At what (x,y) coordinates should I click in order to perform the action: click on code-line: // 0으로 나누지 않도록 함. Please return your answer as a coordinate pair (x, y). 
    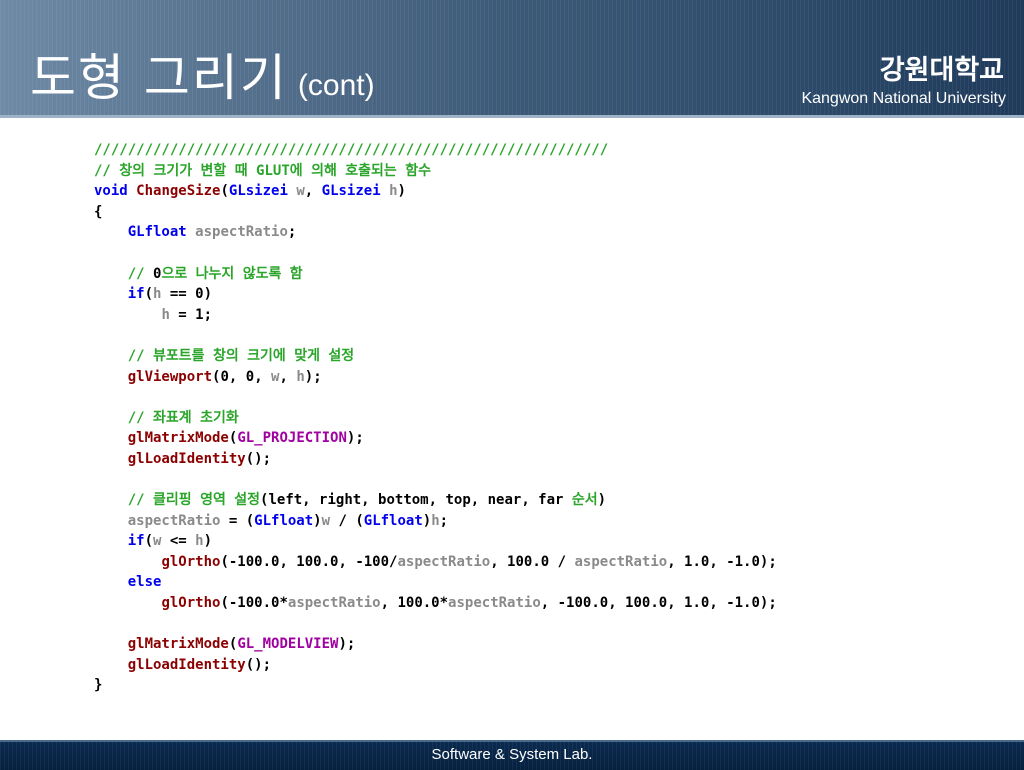
    Looking at the image, I should click on (435, 274).